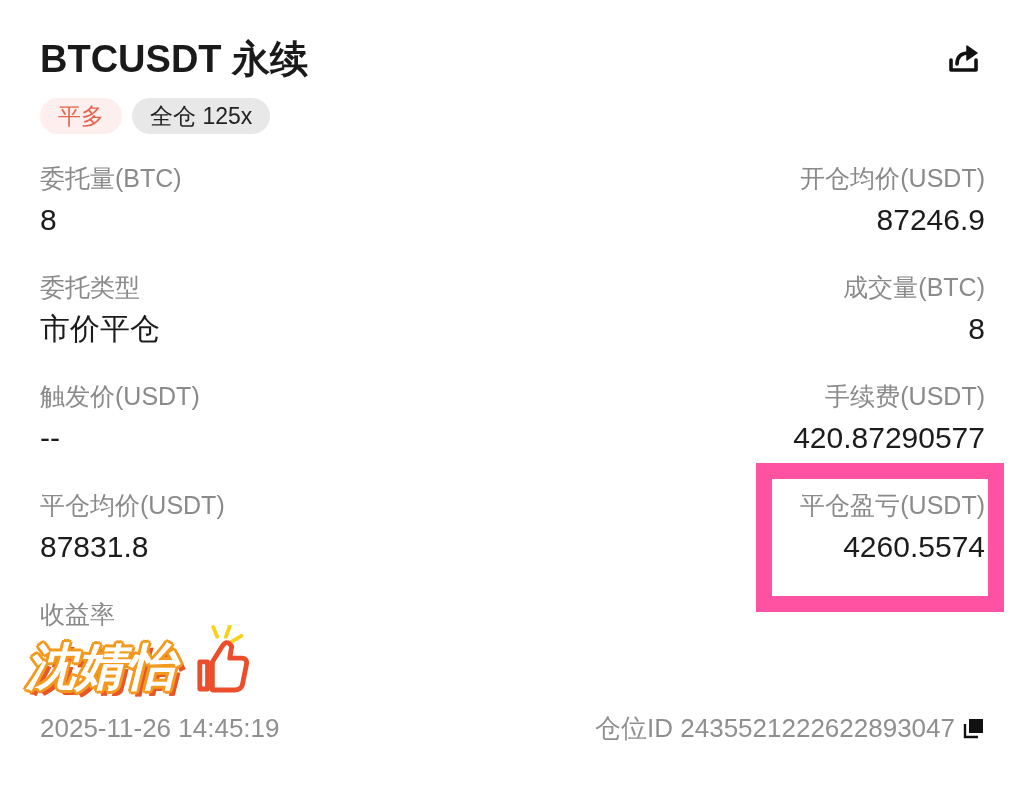  What do you see at coordinates (120, 396) in the screenshot?
I see `field-label: 触发价(USDT)` at bounding box center [120, 396].